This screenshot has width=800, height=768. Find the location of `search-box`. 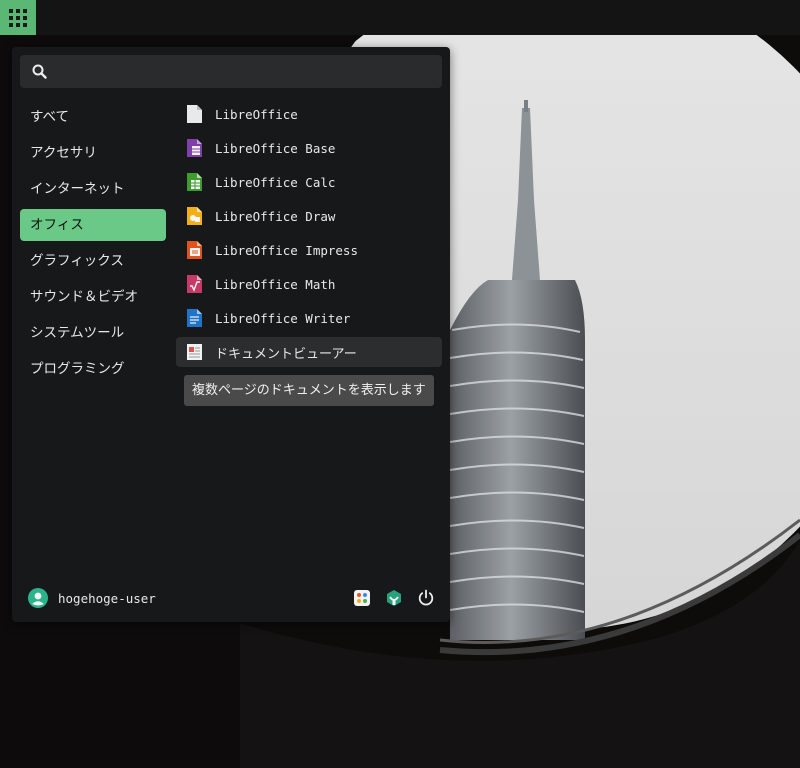

search-box is located at coordinates (231, 72).